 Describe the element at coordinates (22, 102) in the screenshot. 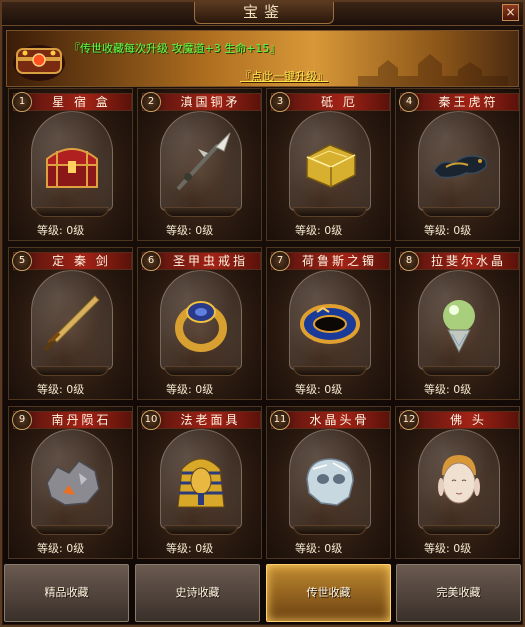

I see `card-number: 1` at that location.